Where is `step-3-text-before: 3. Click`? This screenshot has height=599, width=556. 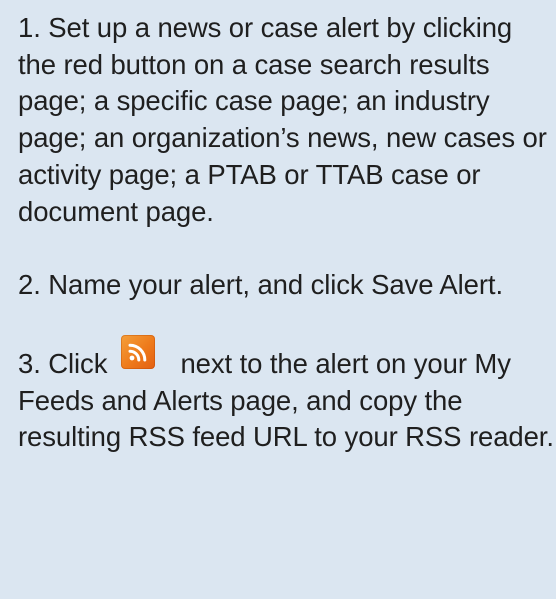 step-3-text-before: 3. Click is located at coordinates (63, 363).